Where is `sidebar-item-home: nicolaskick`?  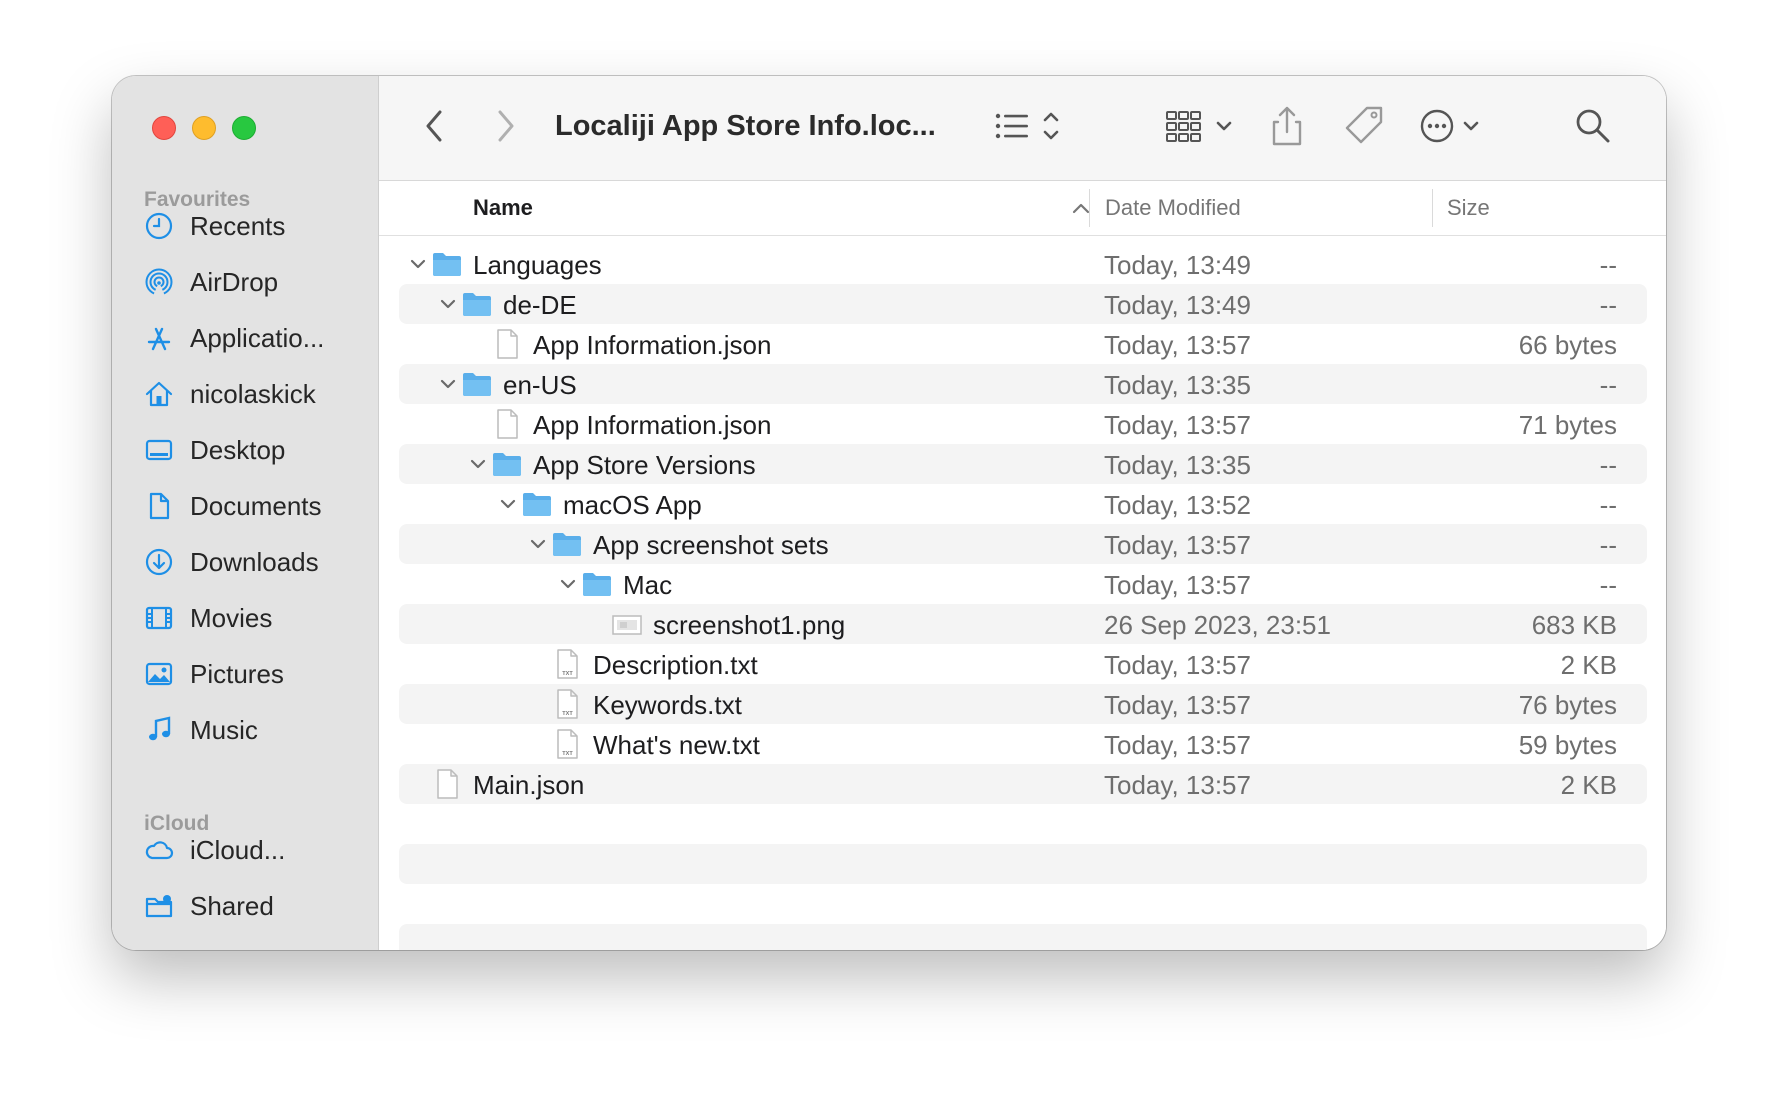 sidebar-item-home: nicolaskick is located at coordinates (258, 394).